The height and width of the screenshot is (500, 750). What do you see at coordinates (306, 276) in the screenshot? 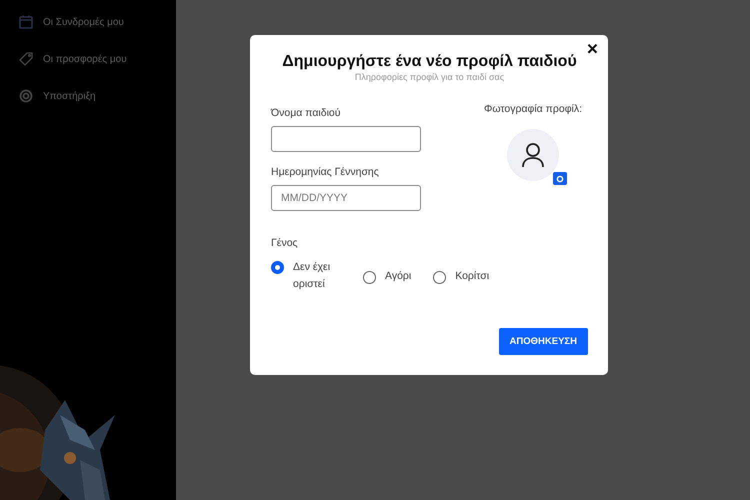
I see `gender-option: Δεν έχει οριστεί` at bounding box center [306, 276].